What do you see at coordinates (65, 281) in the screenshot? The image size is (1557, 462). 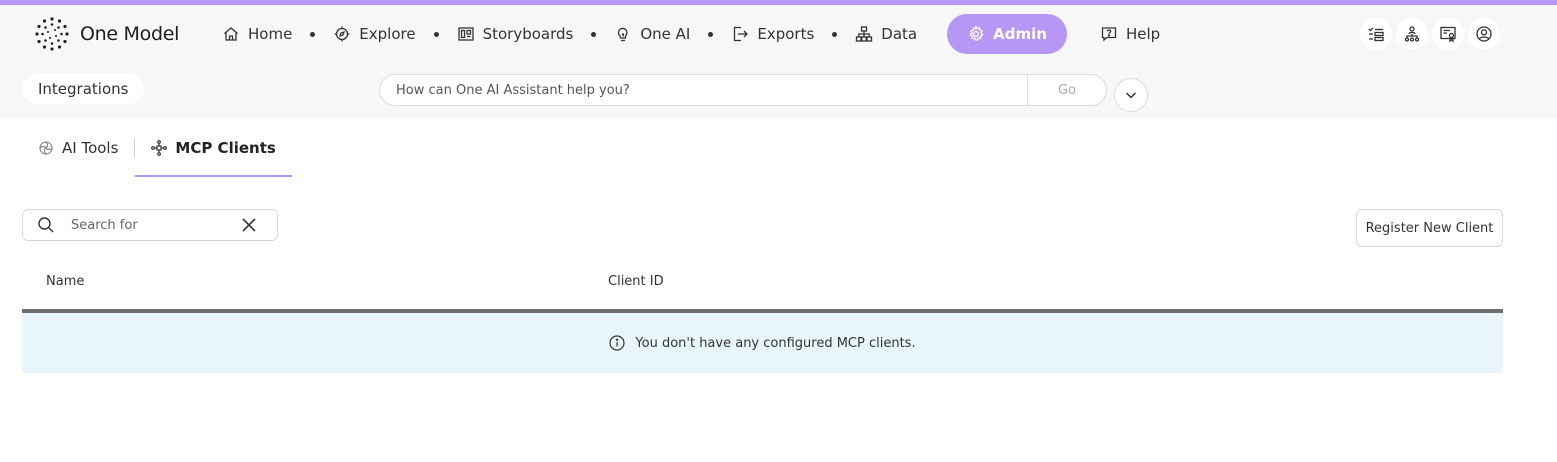 I see `column-header-name: Name` at bounding box center [65, 281].